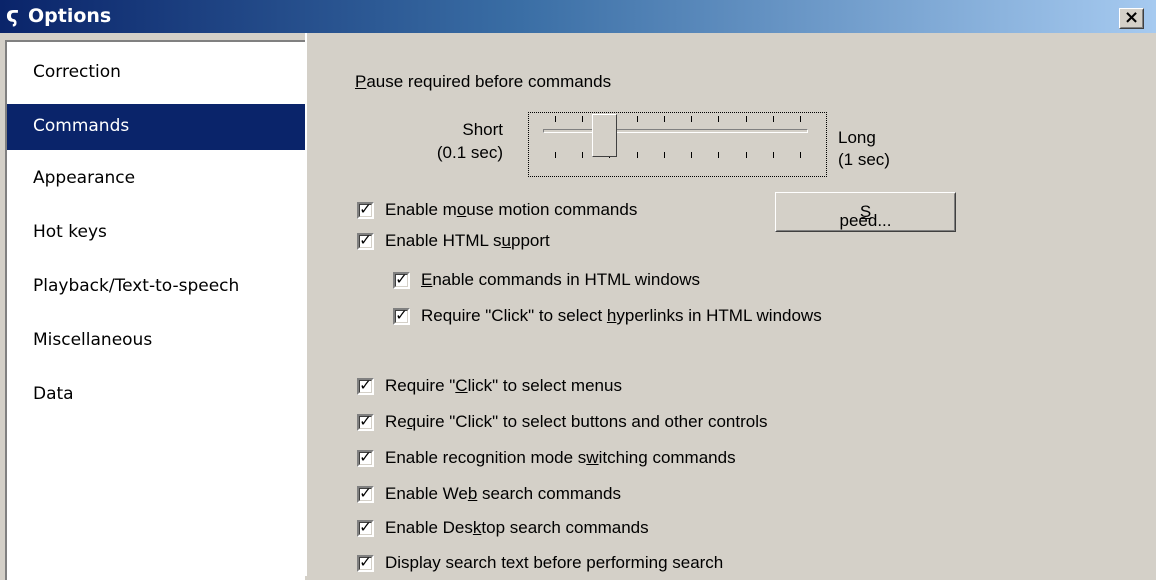  Describe the element at coordinates (70, 232) in the screenshot. I see `sidebar-item-label: Hot keys` at that location.